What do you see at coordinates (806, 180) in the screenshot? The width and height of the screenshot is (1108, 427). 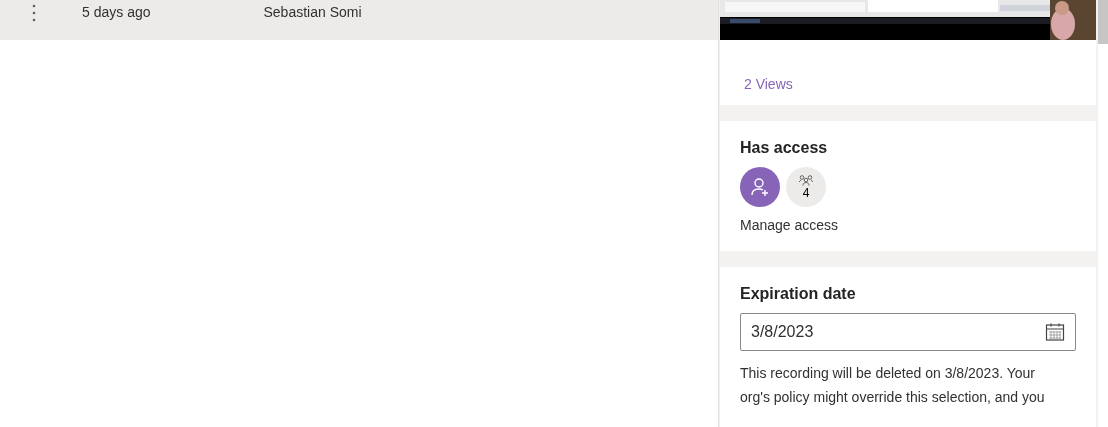 I see `group-icon` at bounding box center [806, 180].